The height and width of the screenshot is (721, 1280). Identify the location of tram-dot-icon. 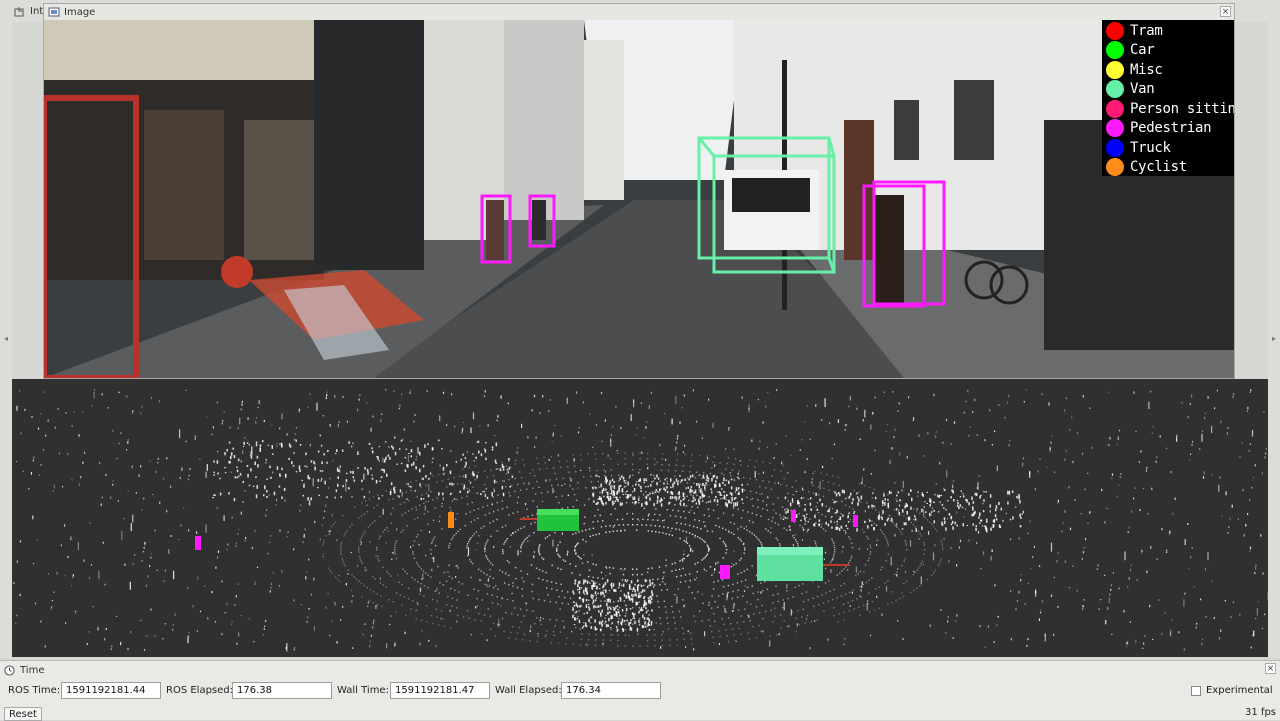
(1115, 30).